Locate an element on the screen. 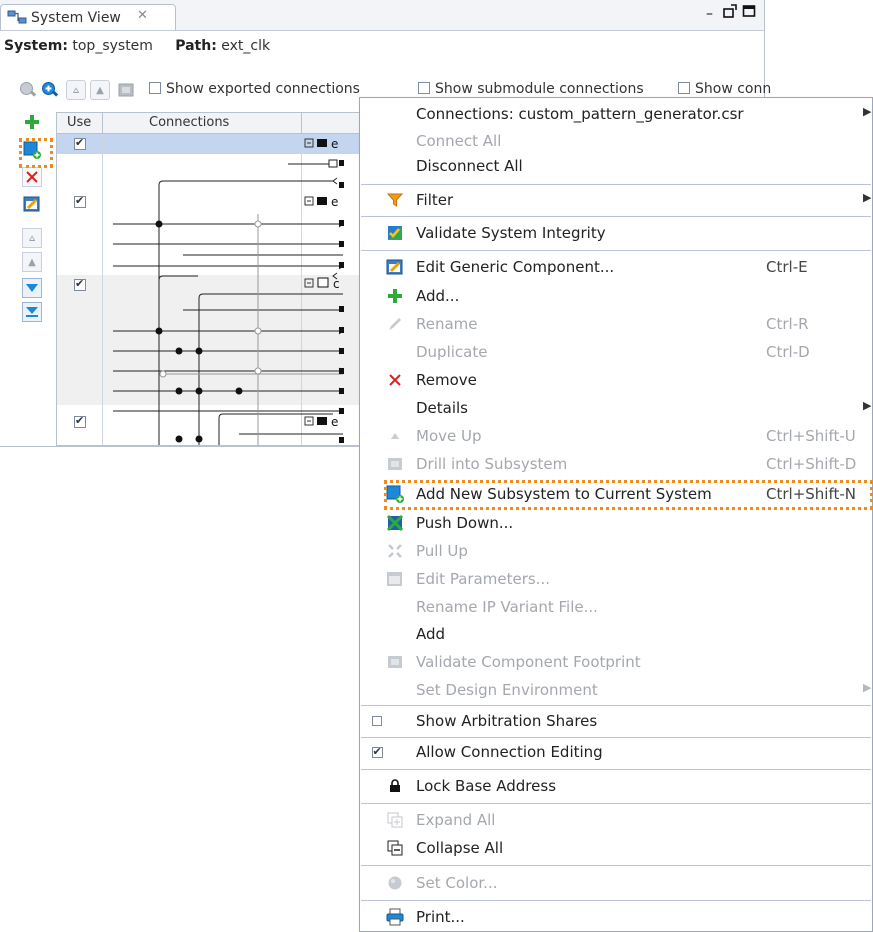  checkbox-checked-icon is located at coordinates (377, 752).